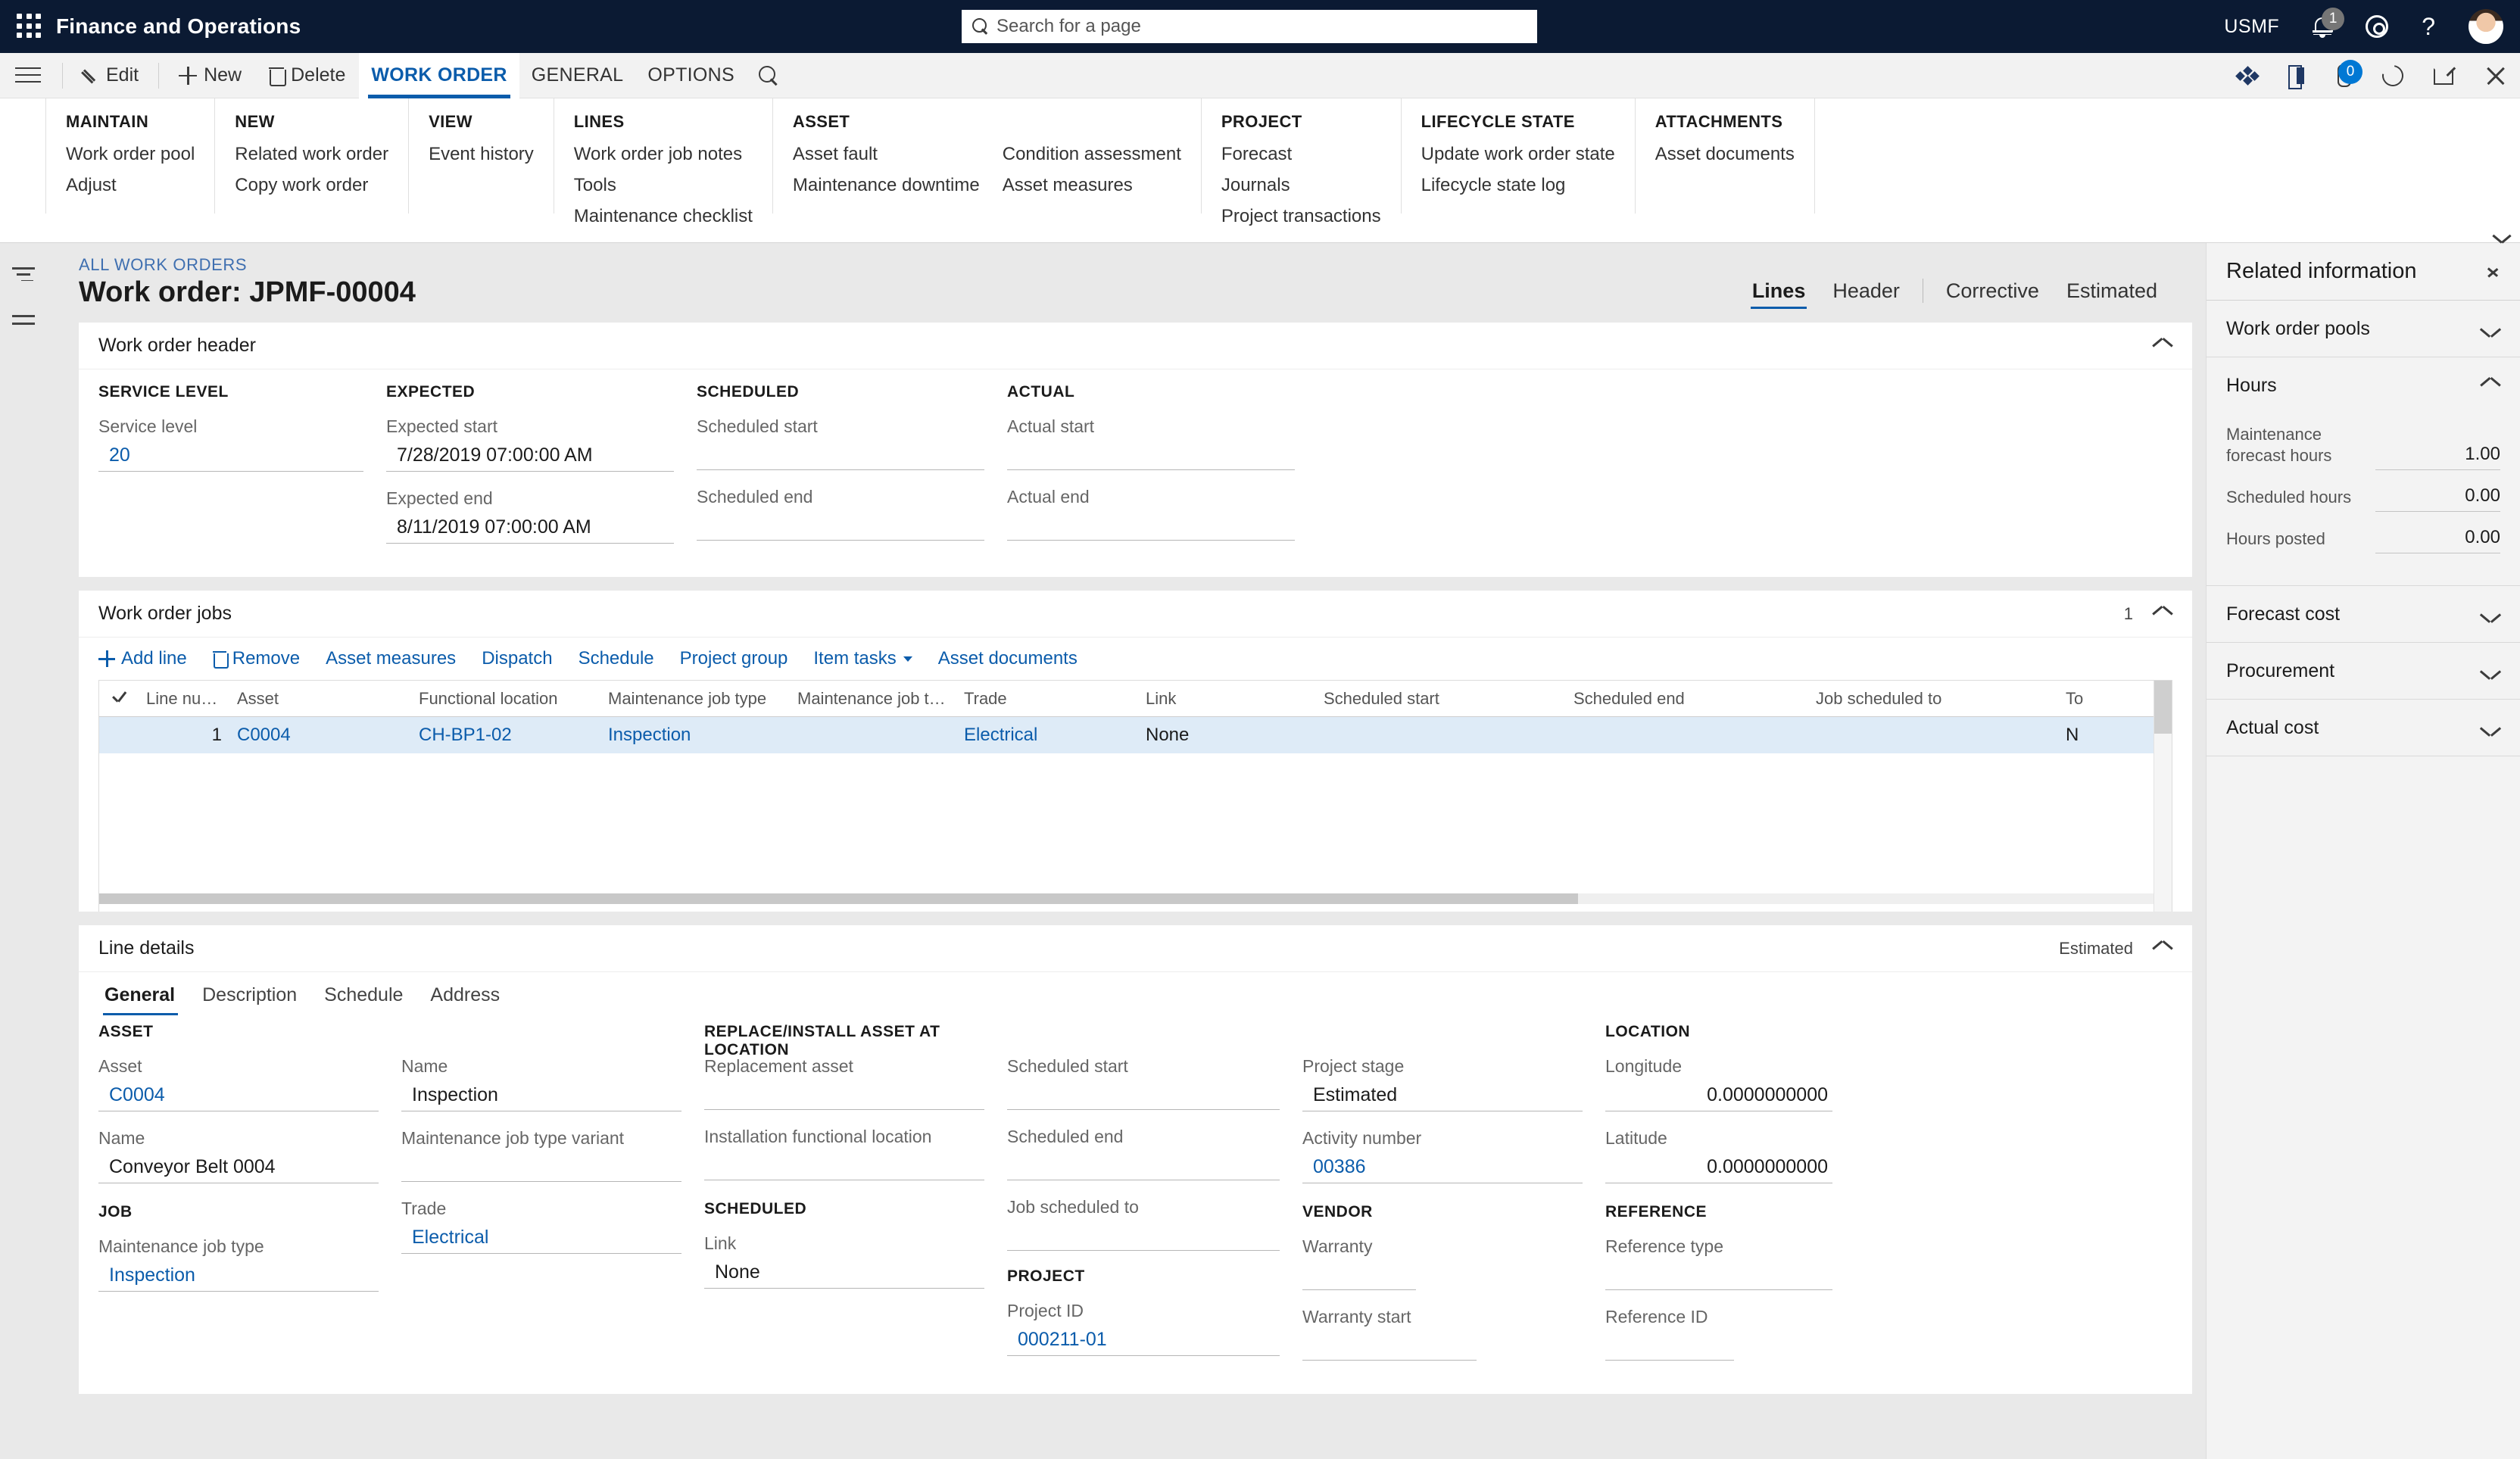 The image size is (2520, 1459). Describe the element at coordinates (577, 75) in the screenshot. I see `tab-general: GENERAL` at that location.